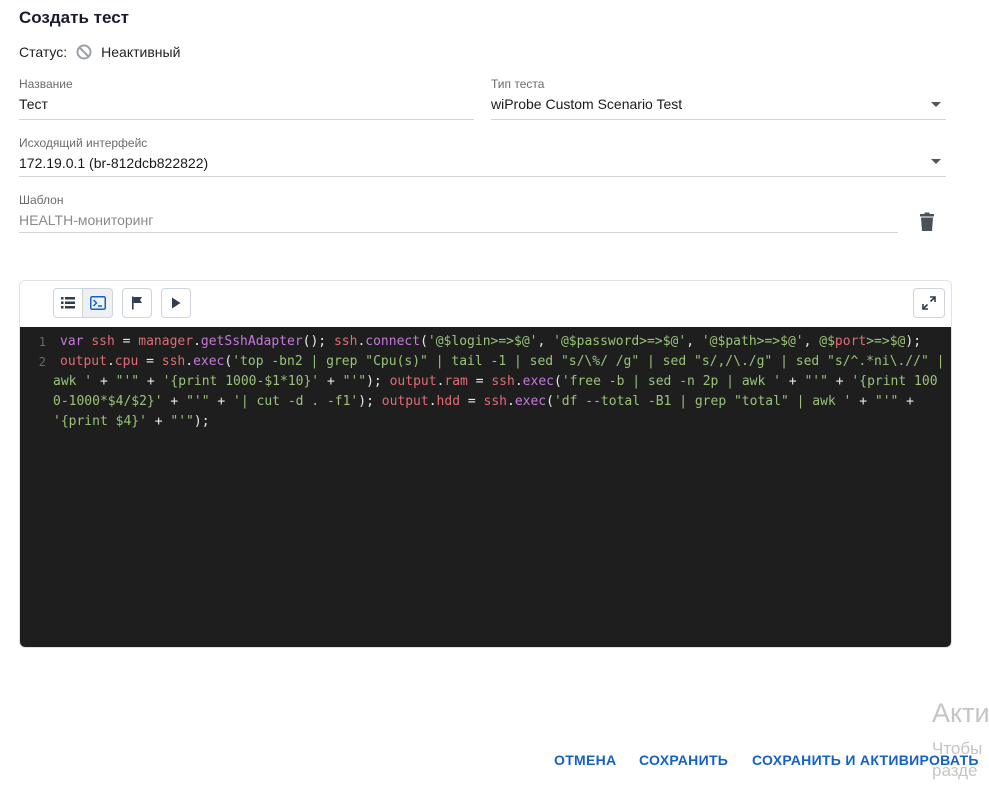 The image size is (989, 787). I want to click on code-token: '{print $4}', so click(100, 421).